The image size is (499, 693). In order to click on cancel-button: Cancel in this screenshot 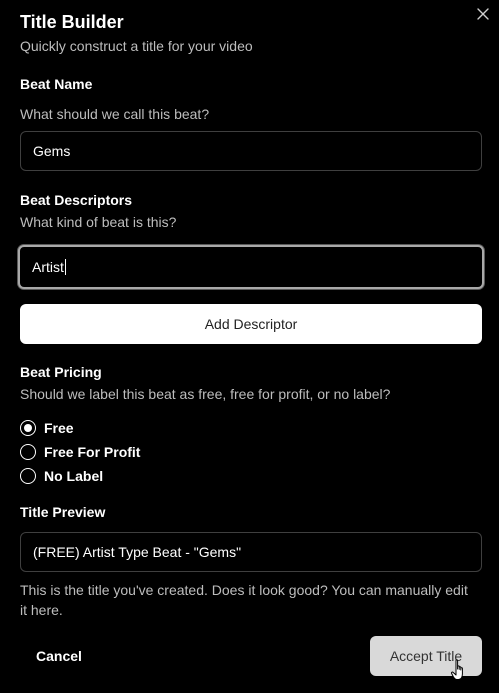, I will do `click(59, 656)`.